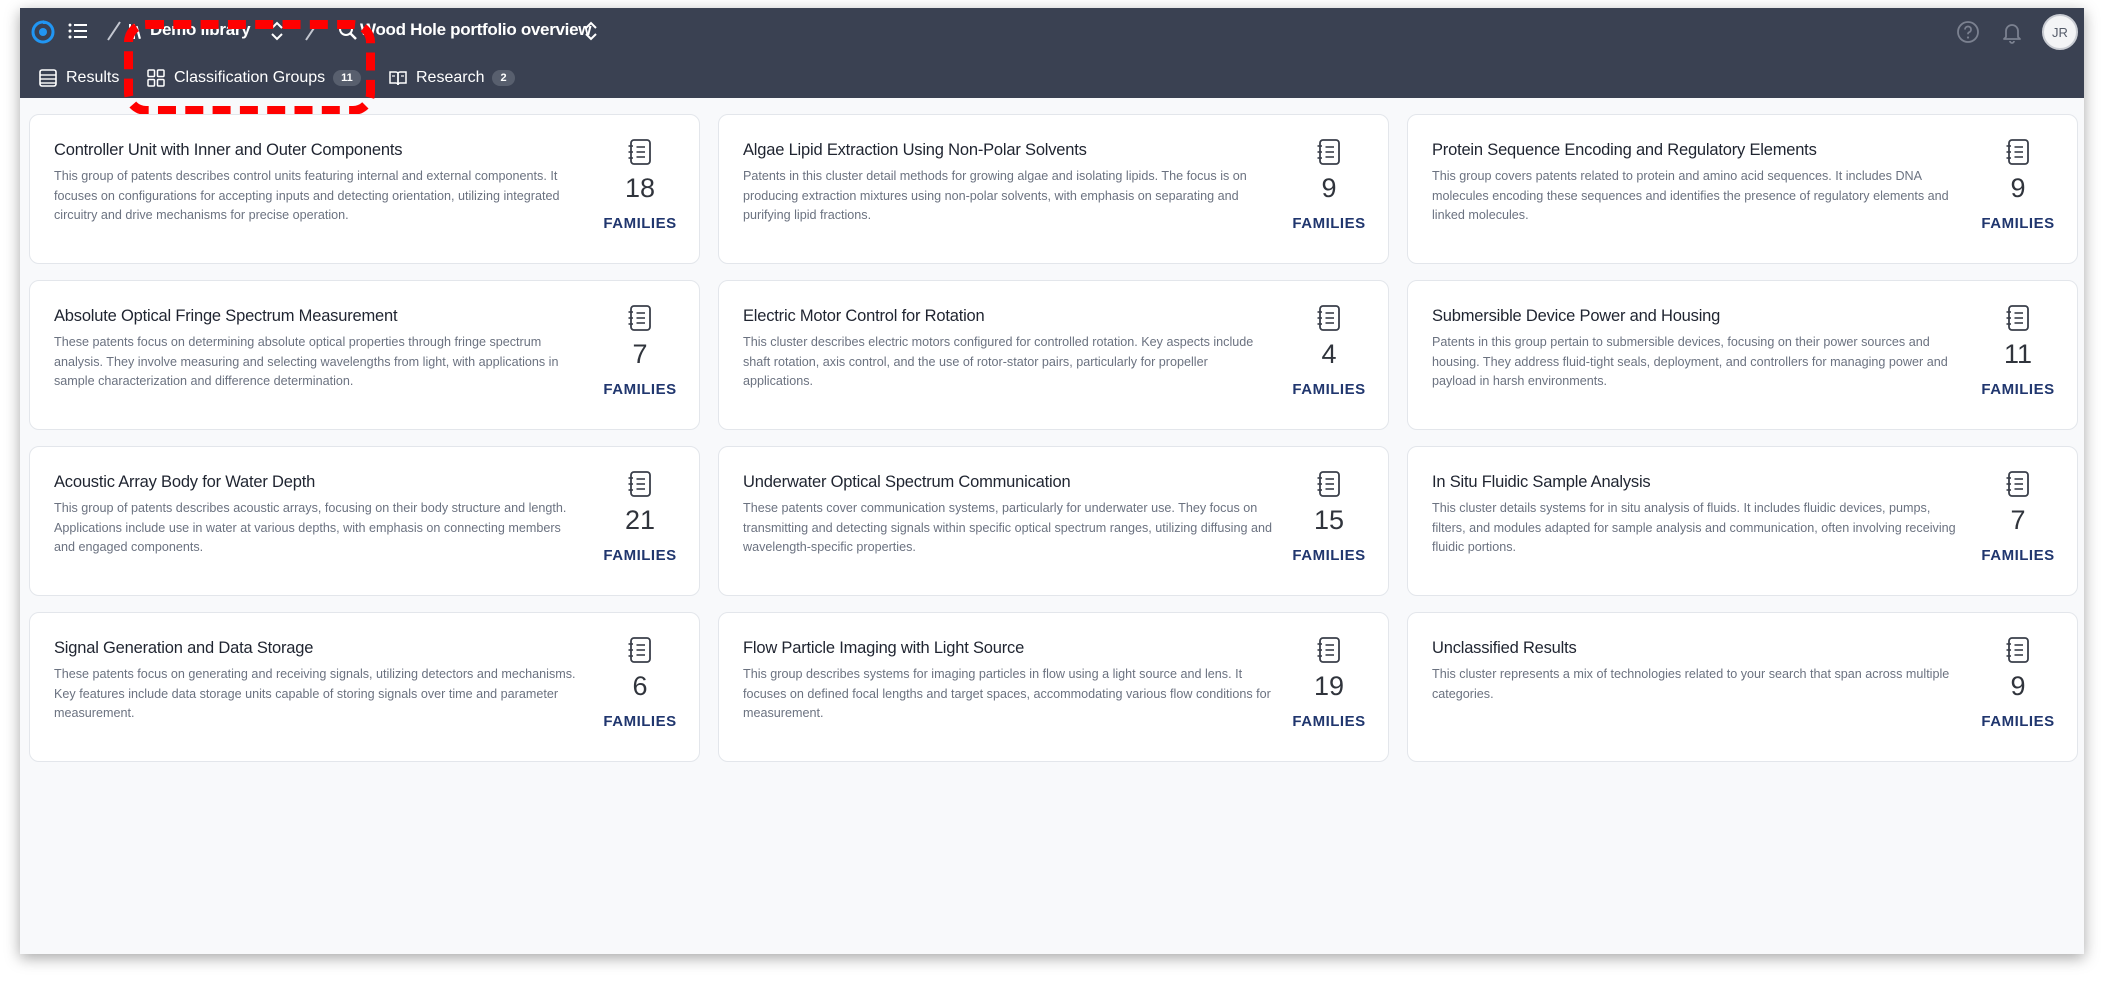 The width and height of the screenshot is (2107, 987). I want to click on tab-research: Research 2, so click(451, 78).